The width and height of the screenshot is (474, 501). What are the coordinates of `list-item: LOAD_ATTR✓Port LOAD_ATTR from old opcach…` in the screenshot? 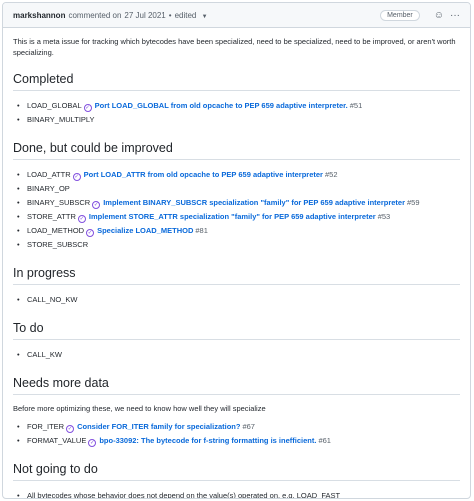 It's located at (236, 175).